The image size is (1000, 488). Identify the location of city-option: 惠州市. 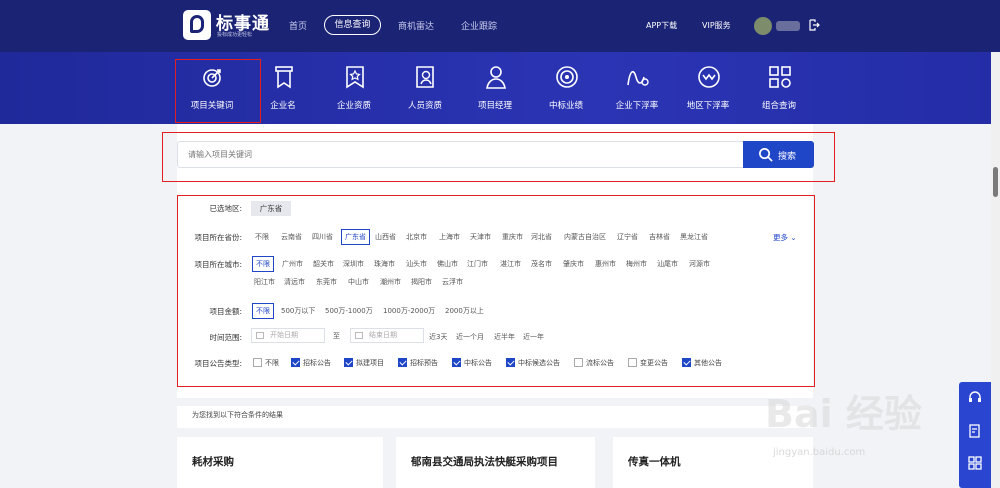
(605, 264).